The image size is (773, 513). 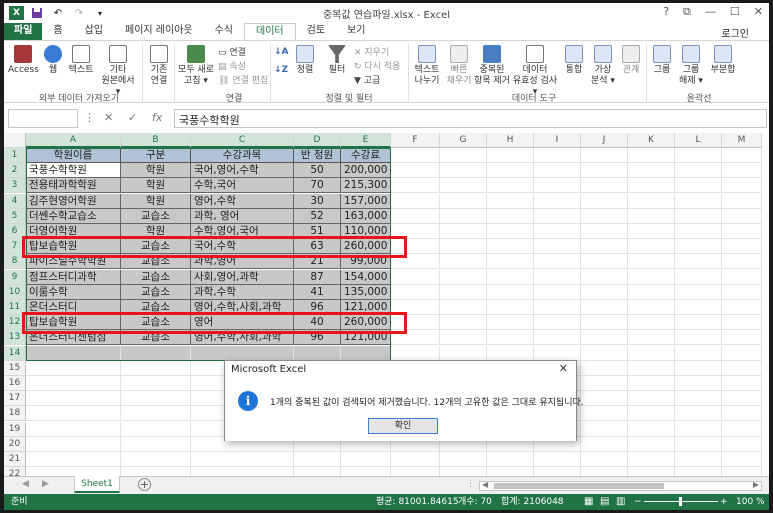 What do you see at coordinates (698, 429) in the screenshot?
I see `cell-l19` at bounding box center [698, 429].